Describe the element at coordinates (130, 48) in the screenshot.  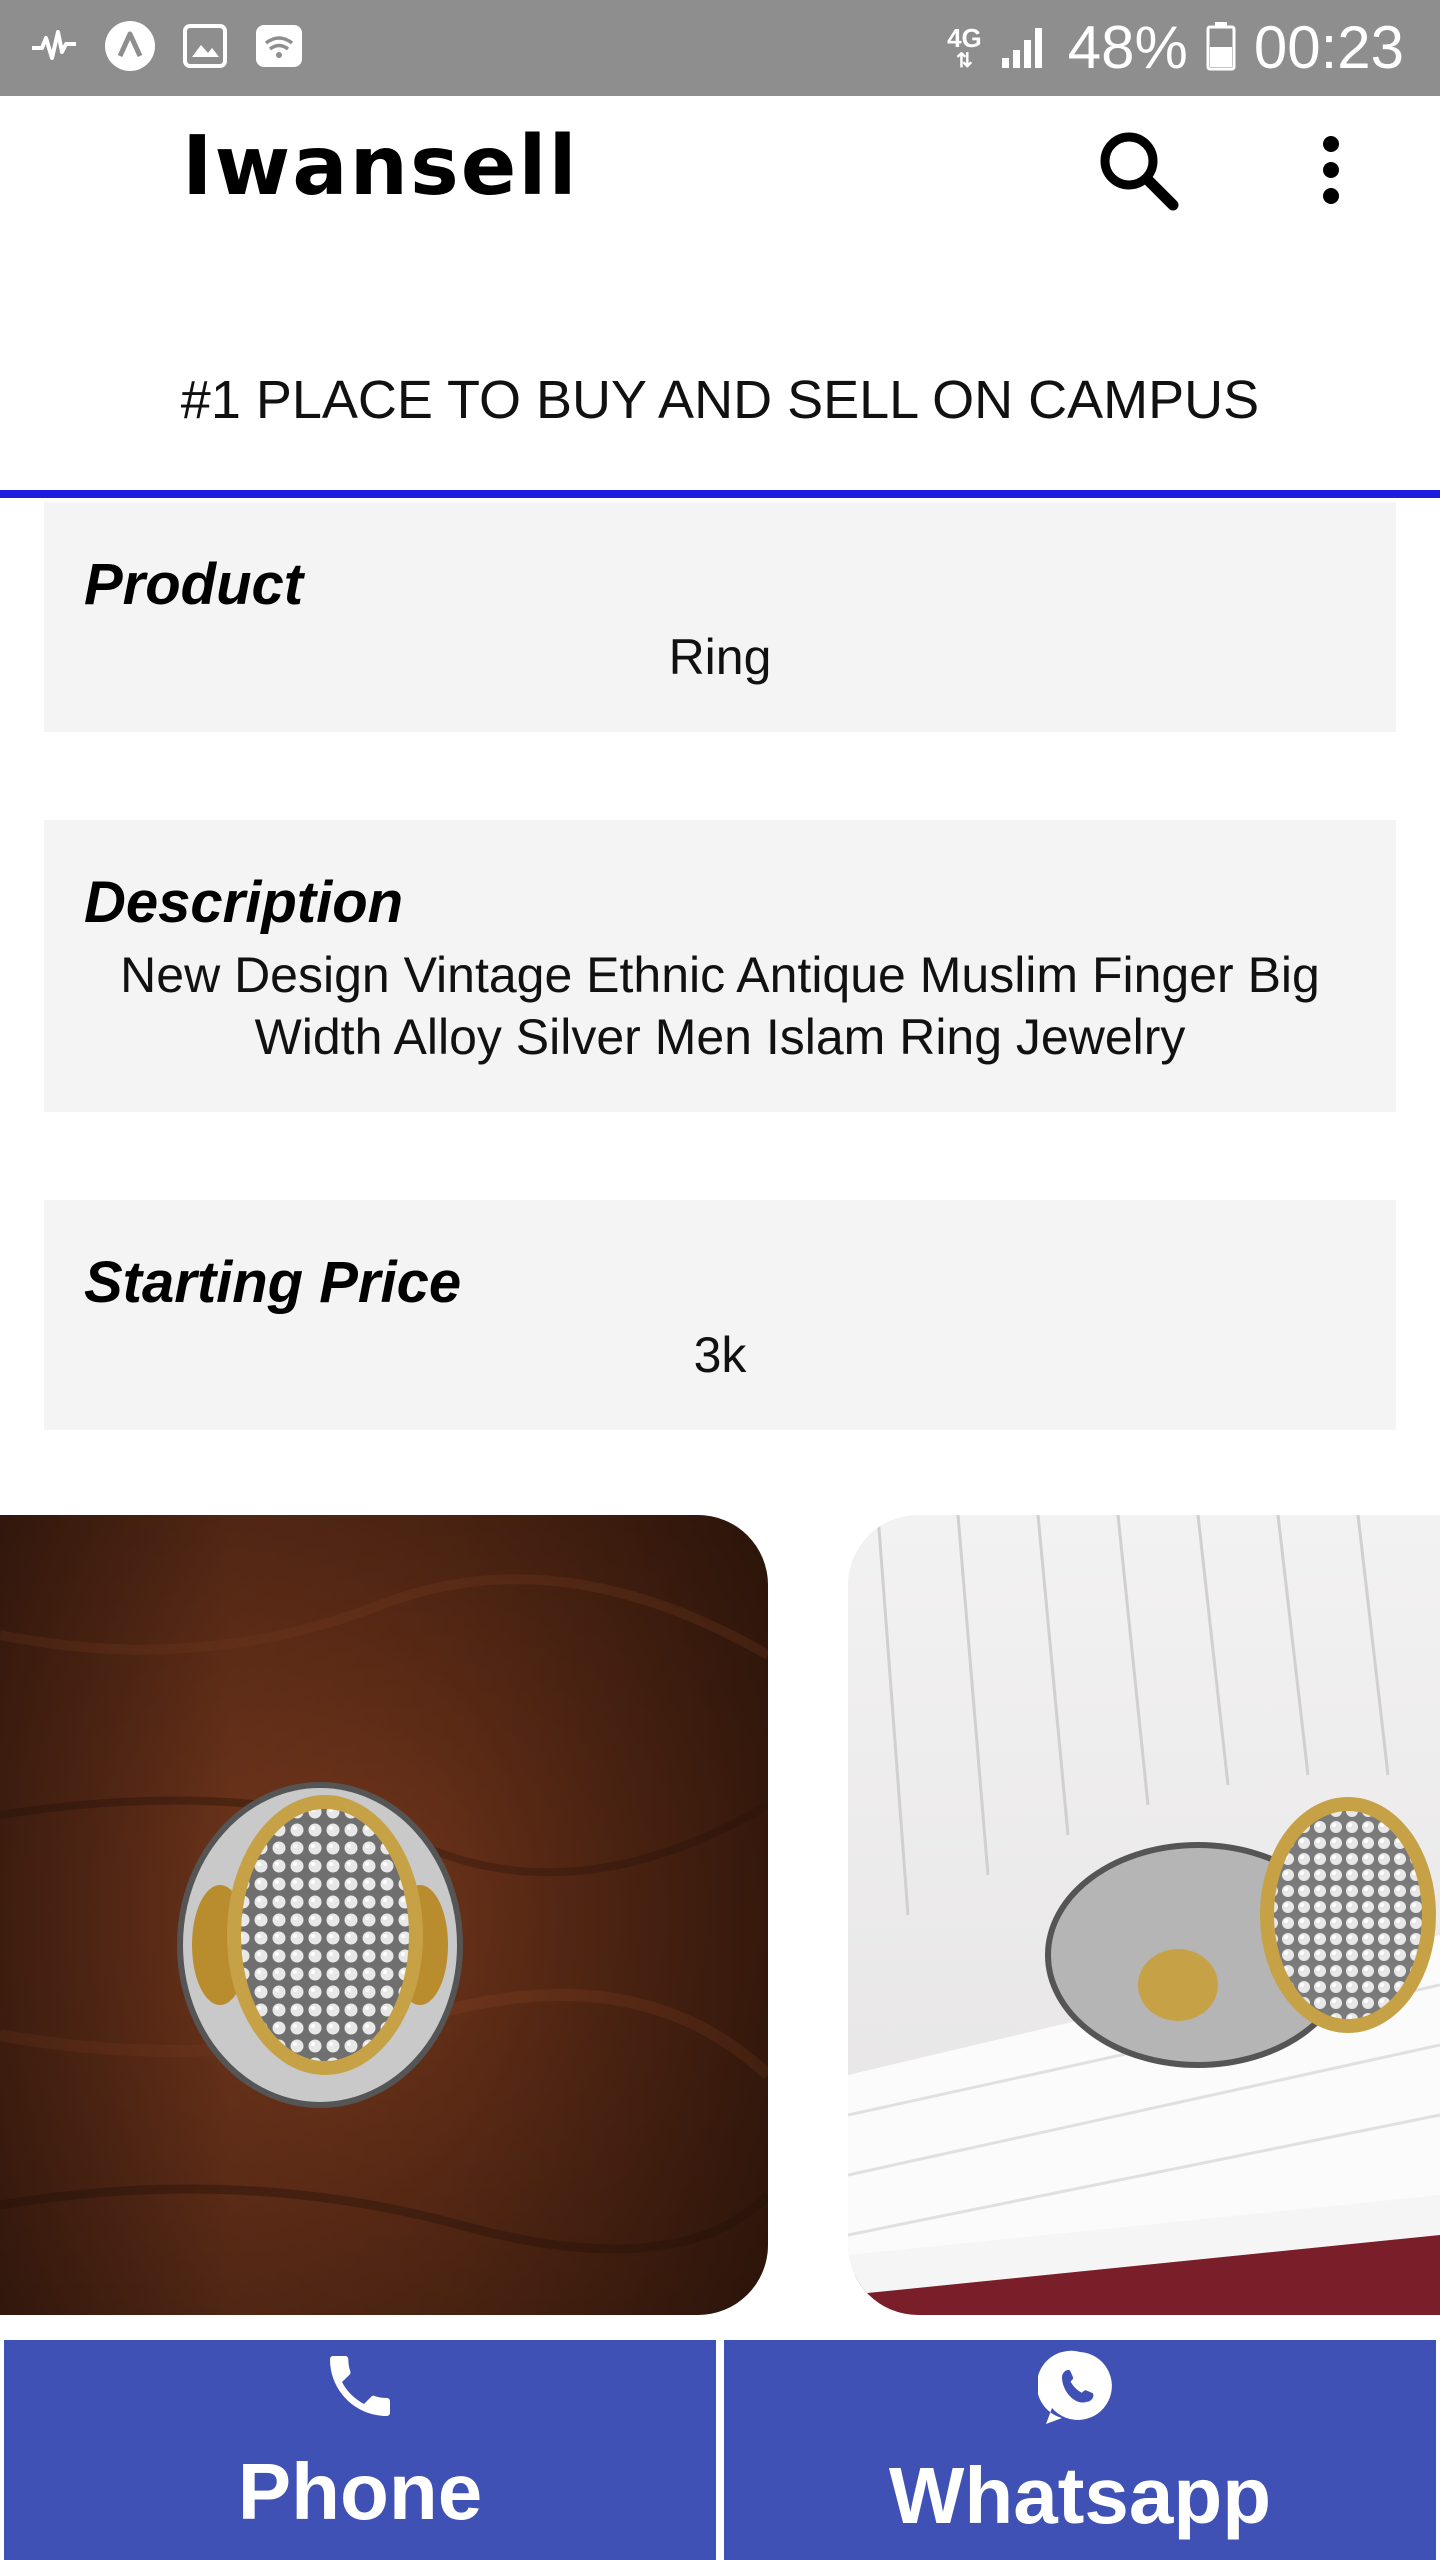
I see `app-icon` at that location.